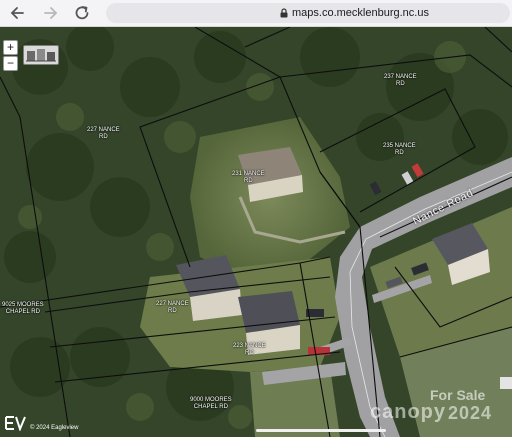 Image resolution: width=512 pixels, height=437 pixels. Describe the element at coordinates (82, 13) in the screenshot. I see `reload-icon` at that location.